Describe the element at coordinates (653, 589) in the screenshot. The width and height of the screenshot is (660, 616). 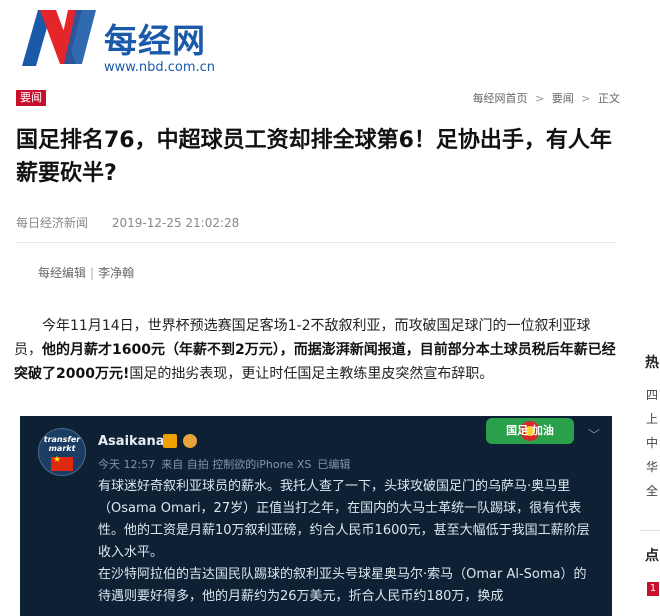
I see `sidebar-rank-number: 1` at that location.